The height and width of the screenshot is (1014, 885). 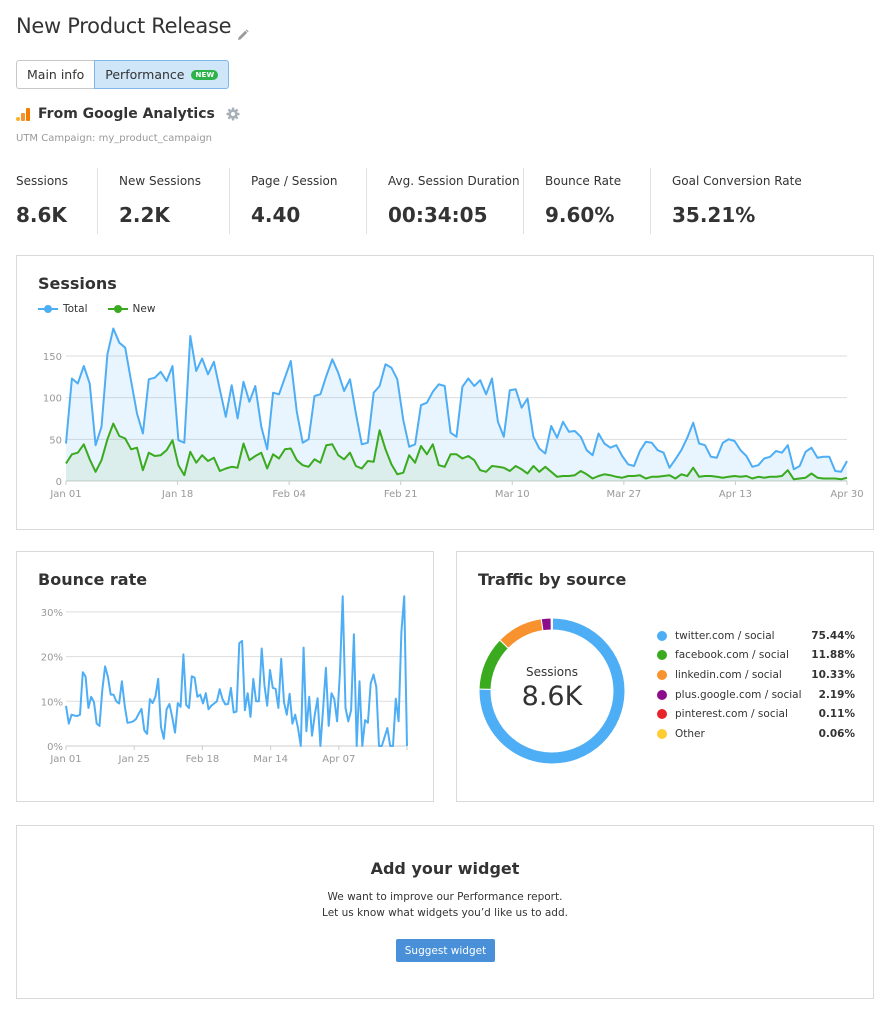 What do you see at coordinates (836, 714) in the screenshot?
I see `source-percent: 0.11%` at bounding box center [836, 714].